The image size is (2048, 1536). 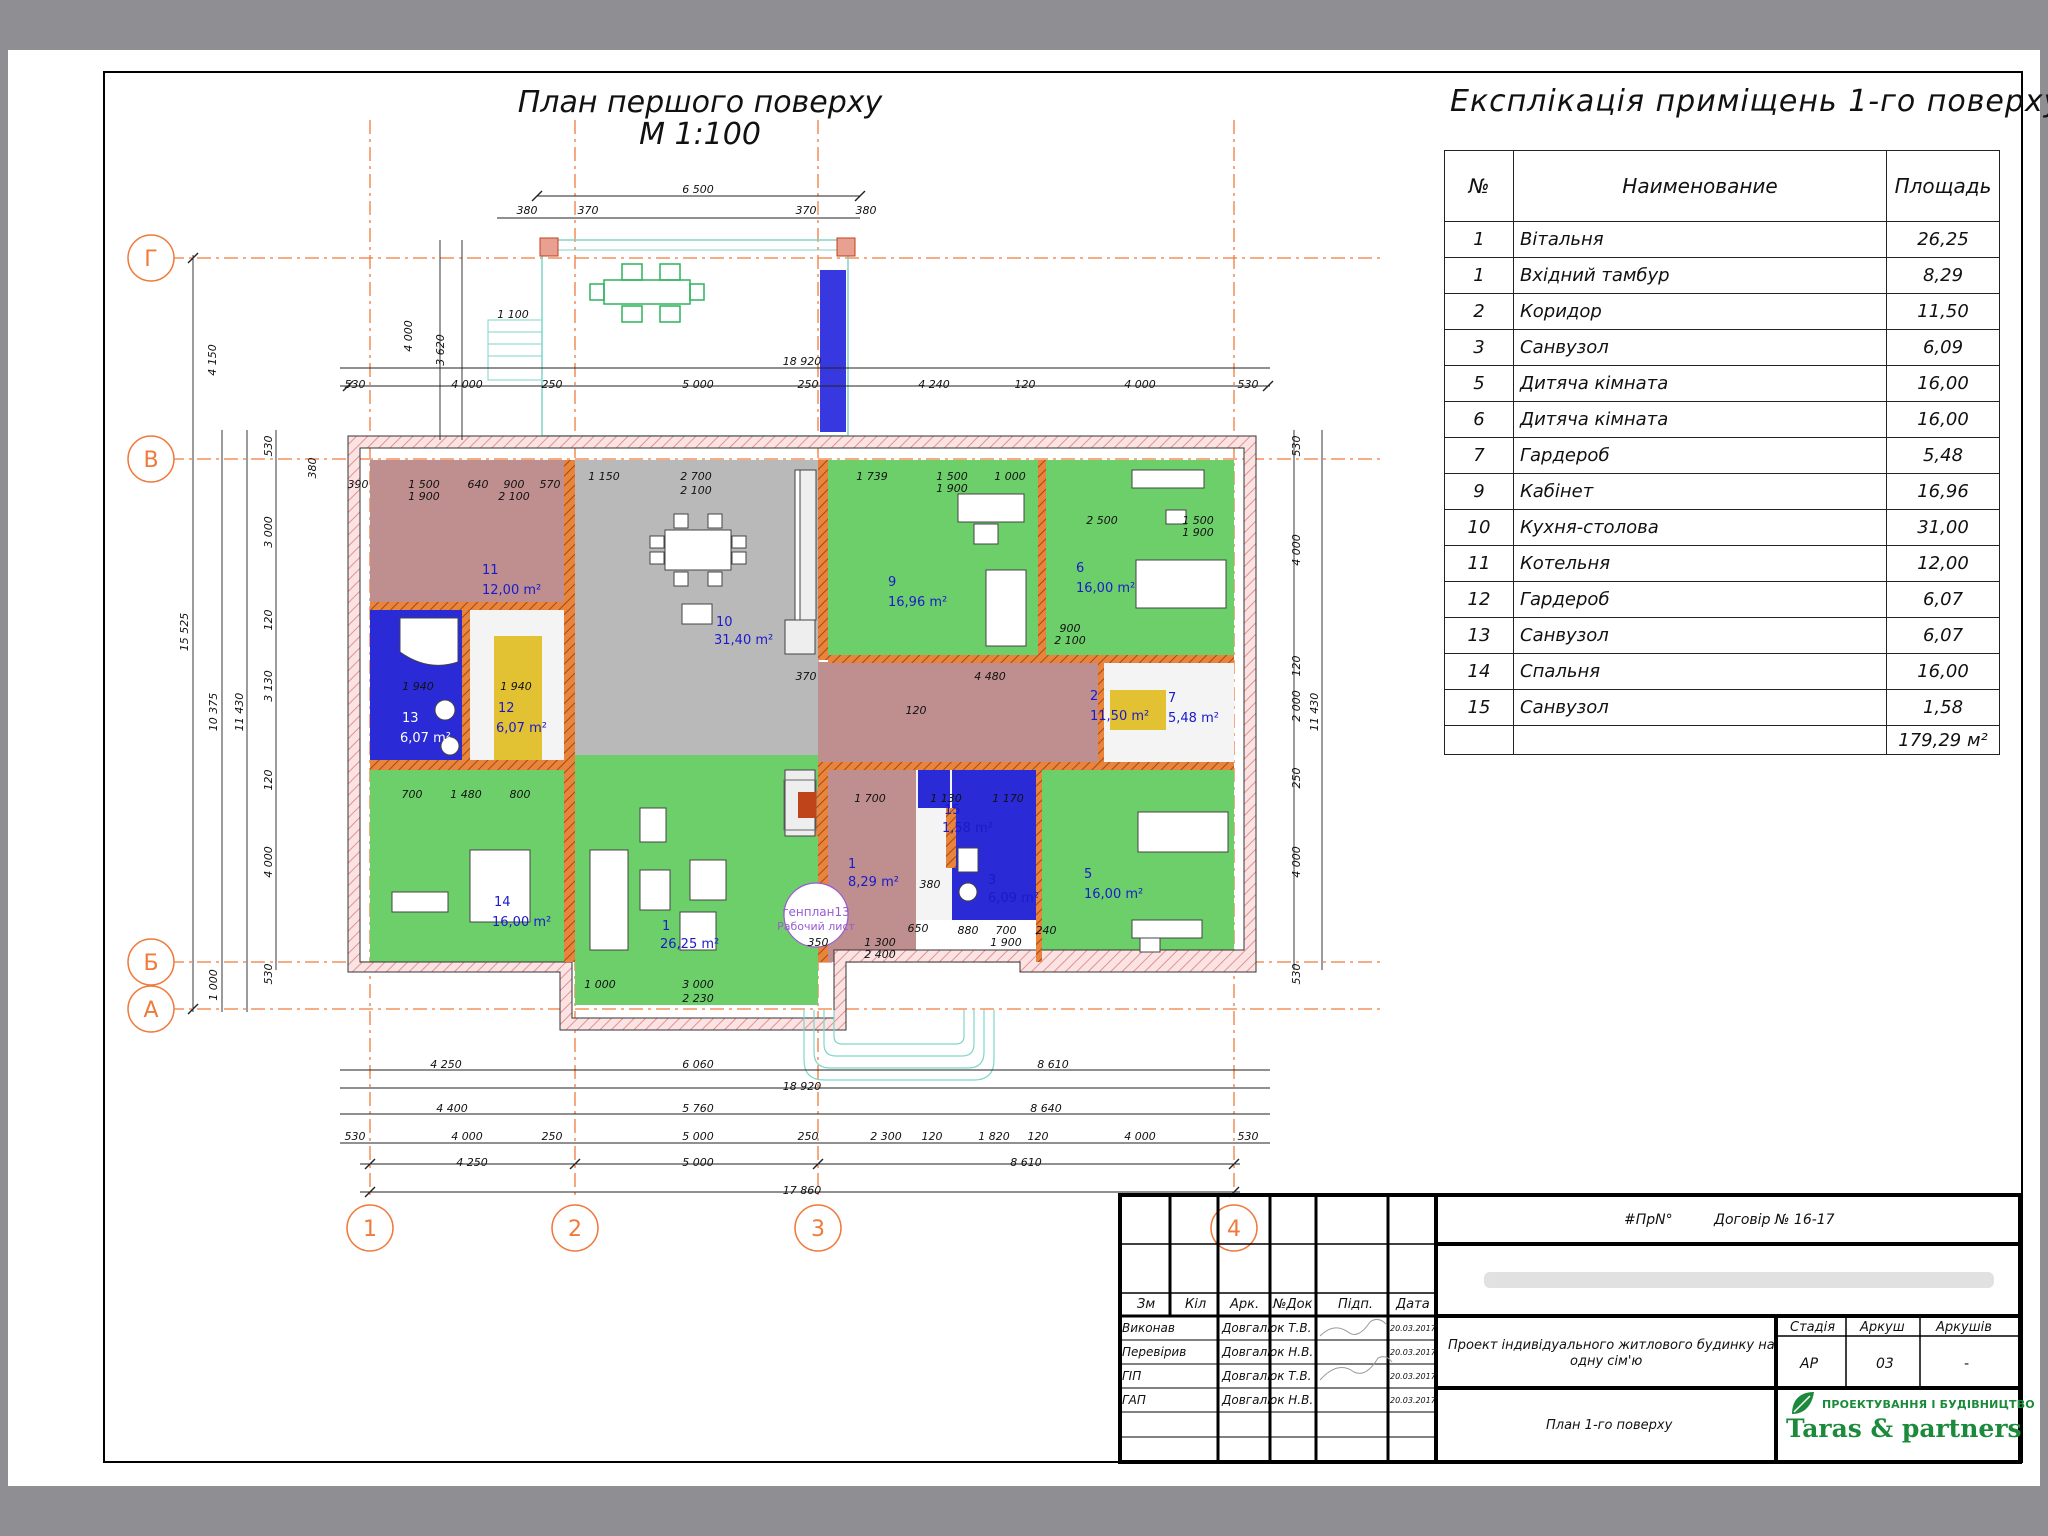 I want to click on dim-label: 5 000, so click(x=698, y=384).